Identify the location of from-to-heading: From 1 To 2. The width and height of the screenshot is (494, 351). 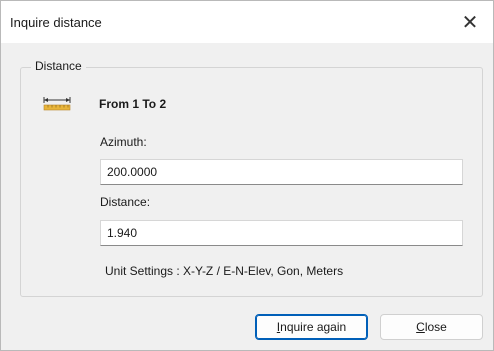
(133, 104).